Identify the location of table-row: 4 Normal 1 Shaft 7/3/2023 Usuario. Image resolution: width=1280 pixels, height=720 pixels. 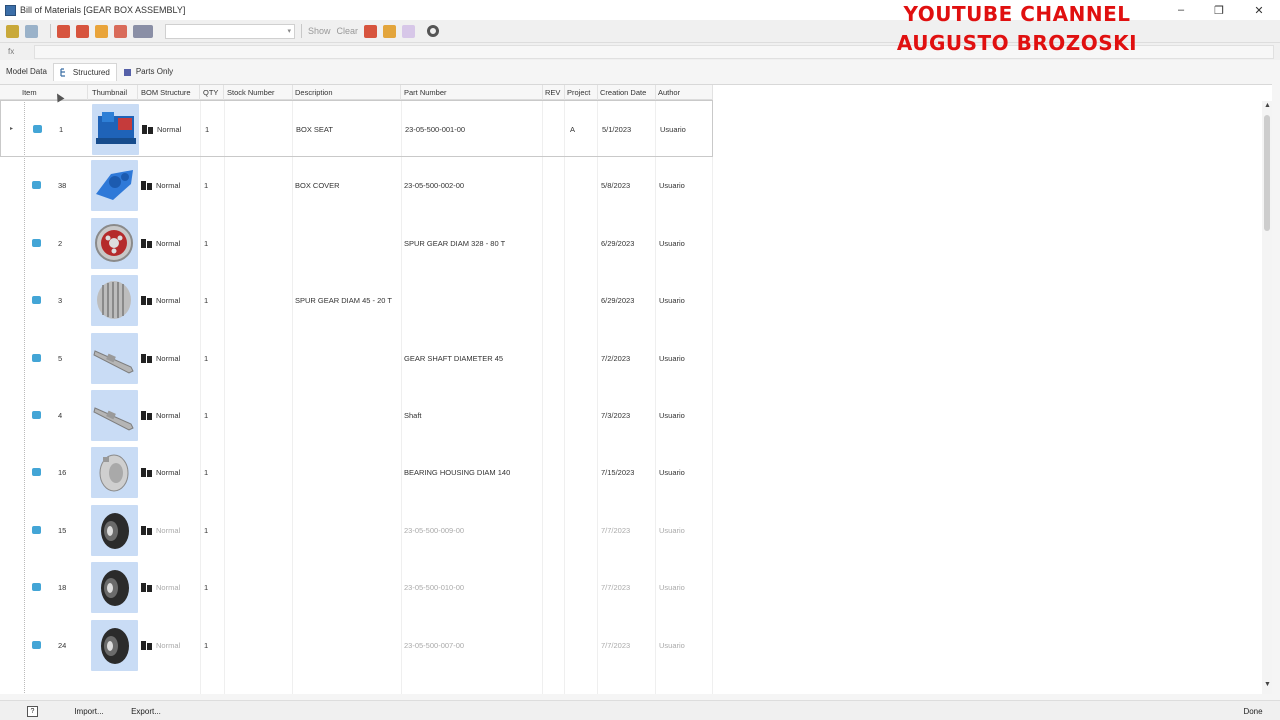
(356, 415).